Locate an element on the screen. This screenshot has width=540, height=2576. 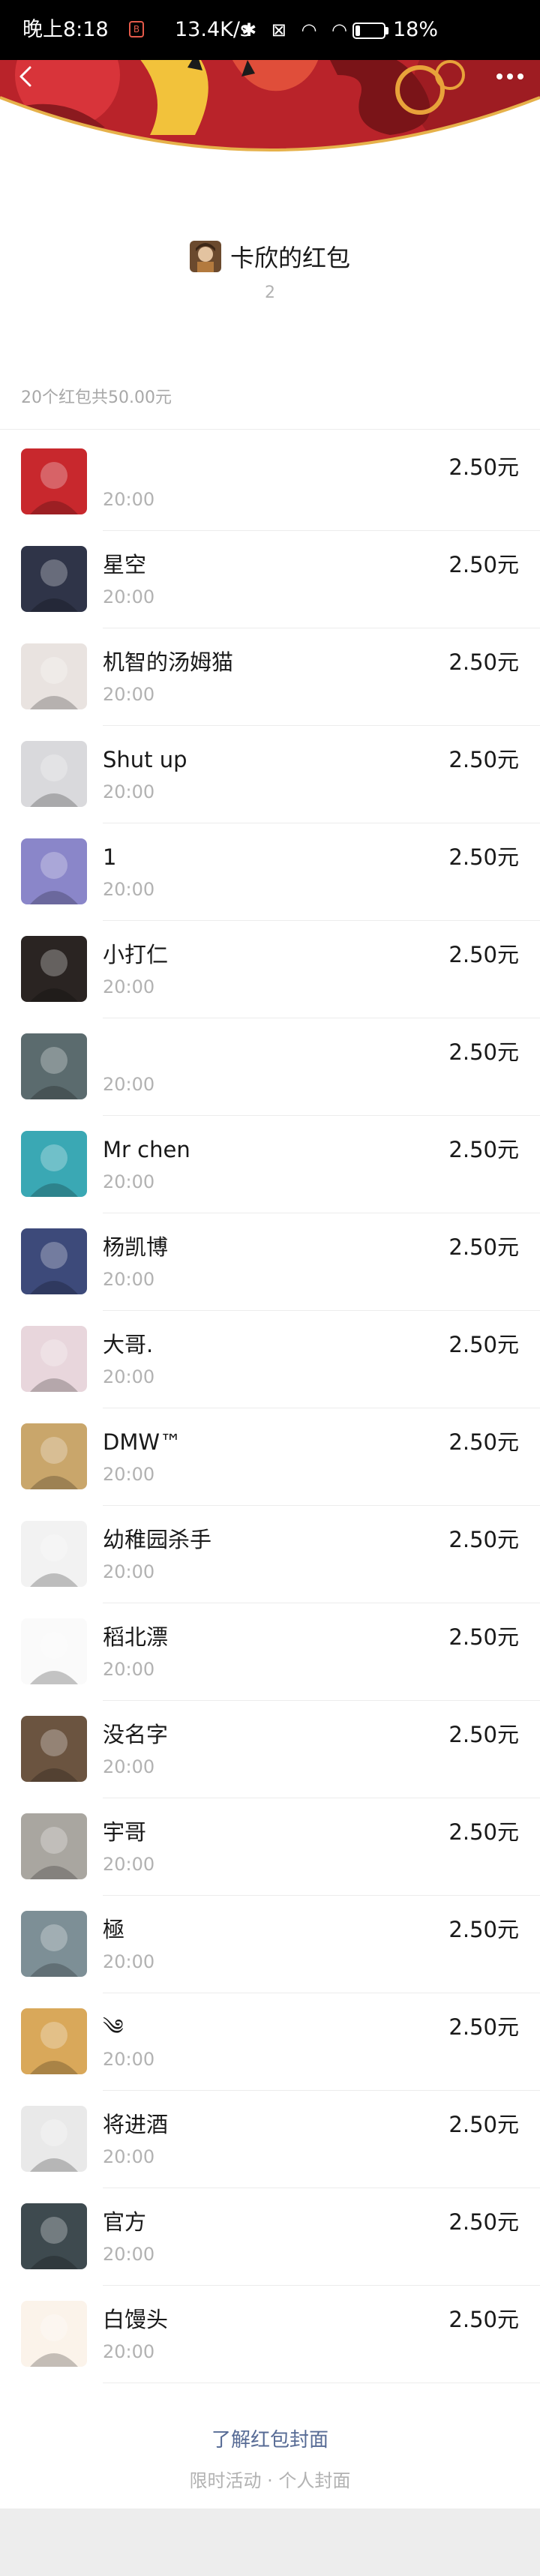
recipient-row: 白馒头 20:00 2.50元 is located at coordinates (270, 2335).